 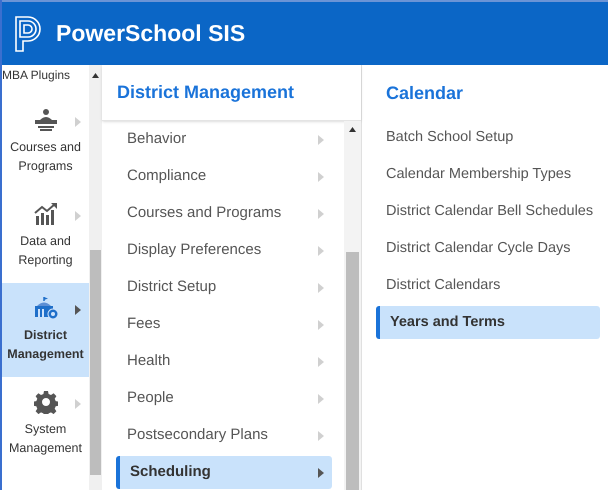 What do you see at coordinates (488, 248) in the screenshot?
I see `submenu-item: District Calendar Cycle Days` at bounding box center [488, 248].